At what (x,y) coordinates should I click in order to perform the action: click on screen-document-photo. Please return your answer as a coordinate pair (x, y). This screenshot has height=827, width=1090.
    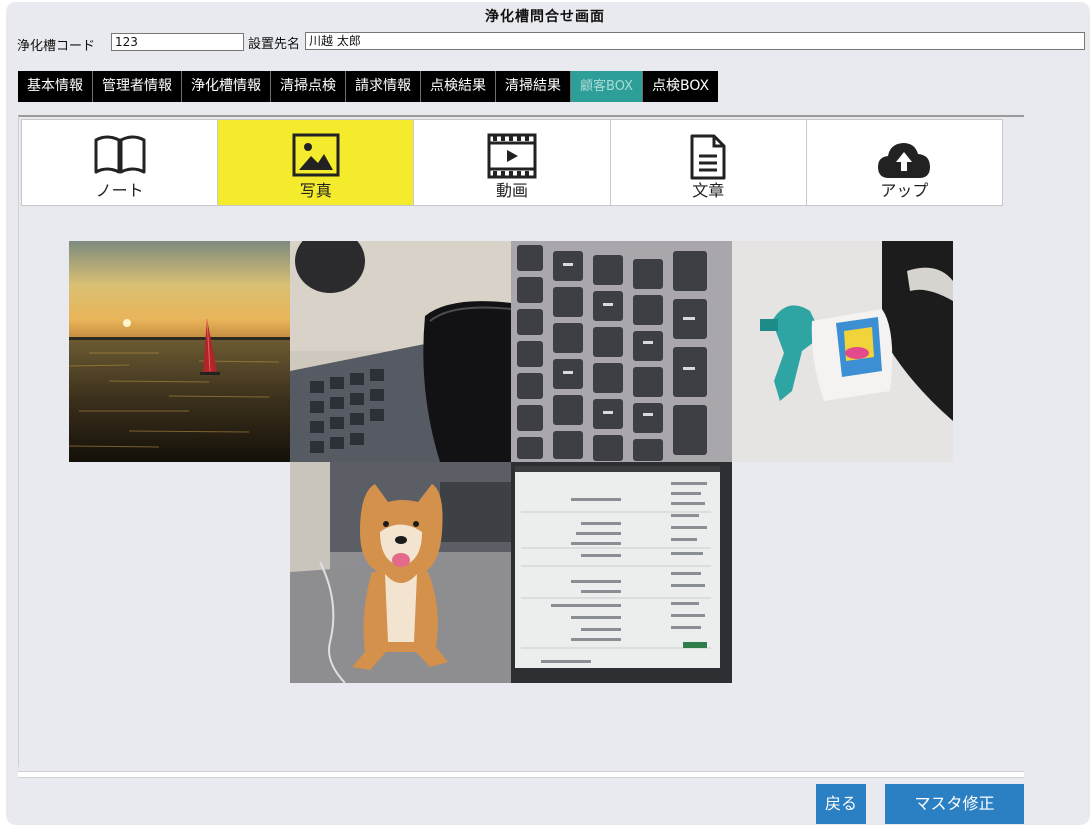
    Looking at the image, I should click on (621, 572).